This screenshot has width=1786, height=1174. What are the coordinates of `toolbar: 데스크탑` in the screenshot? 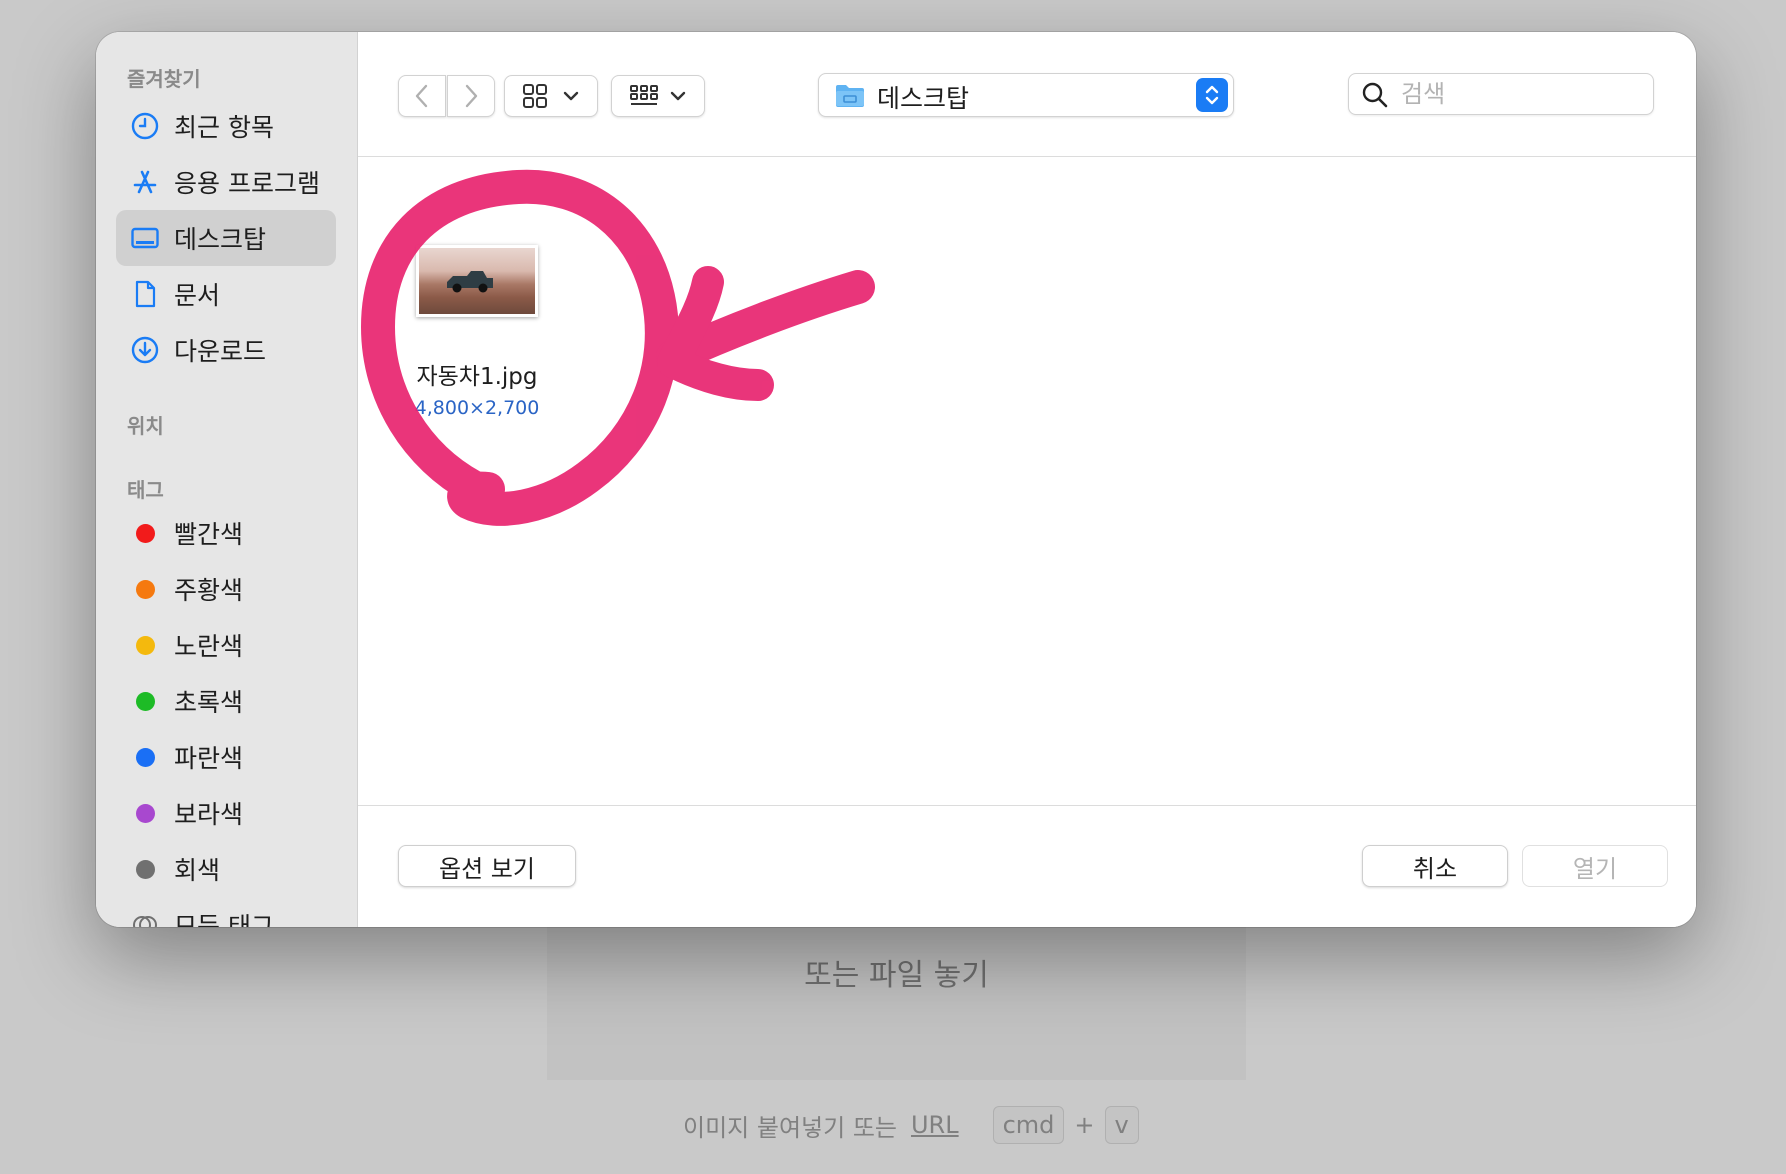 It's located at (1027, 94).